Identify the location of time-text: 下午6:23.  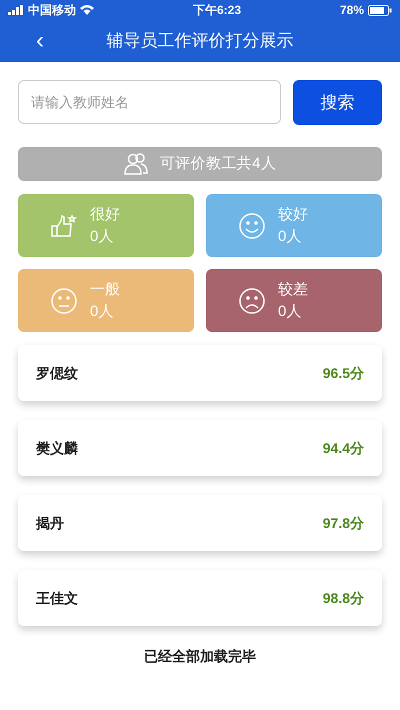
(216, 10).